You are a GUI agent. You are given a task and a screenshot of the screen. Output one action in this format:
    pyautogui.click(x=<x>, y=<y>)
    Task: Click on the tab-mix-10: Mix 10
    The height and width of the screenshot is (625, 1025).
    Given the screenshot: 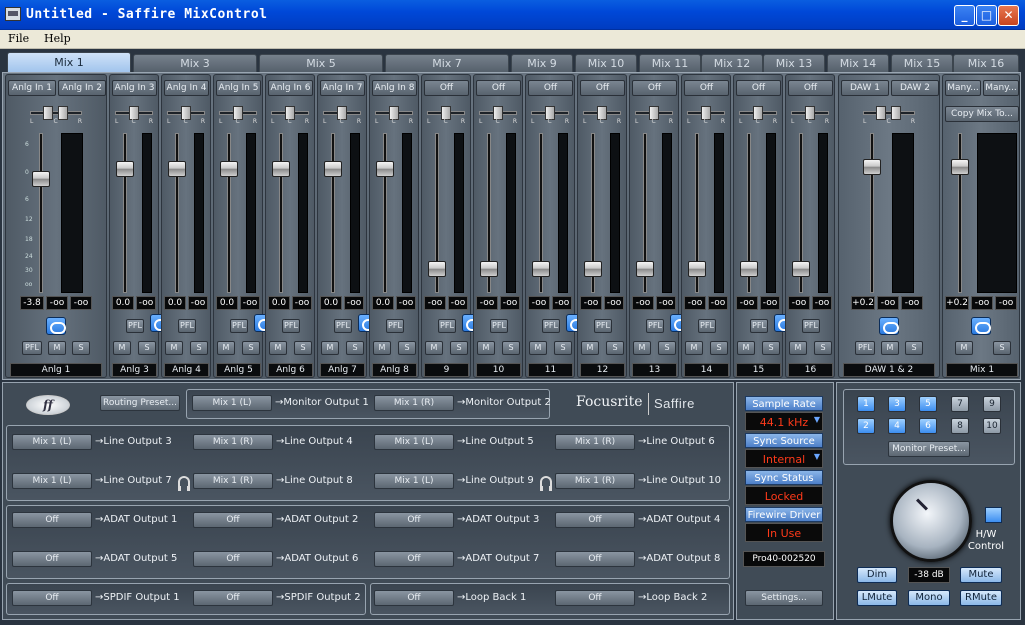 What is the action you would take?
    pyautogui.click(x=606, y=63)
    